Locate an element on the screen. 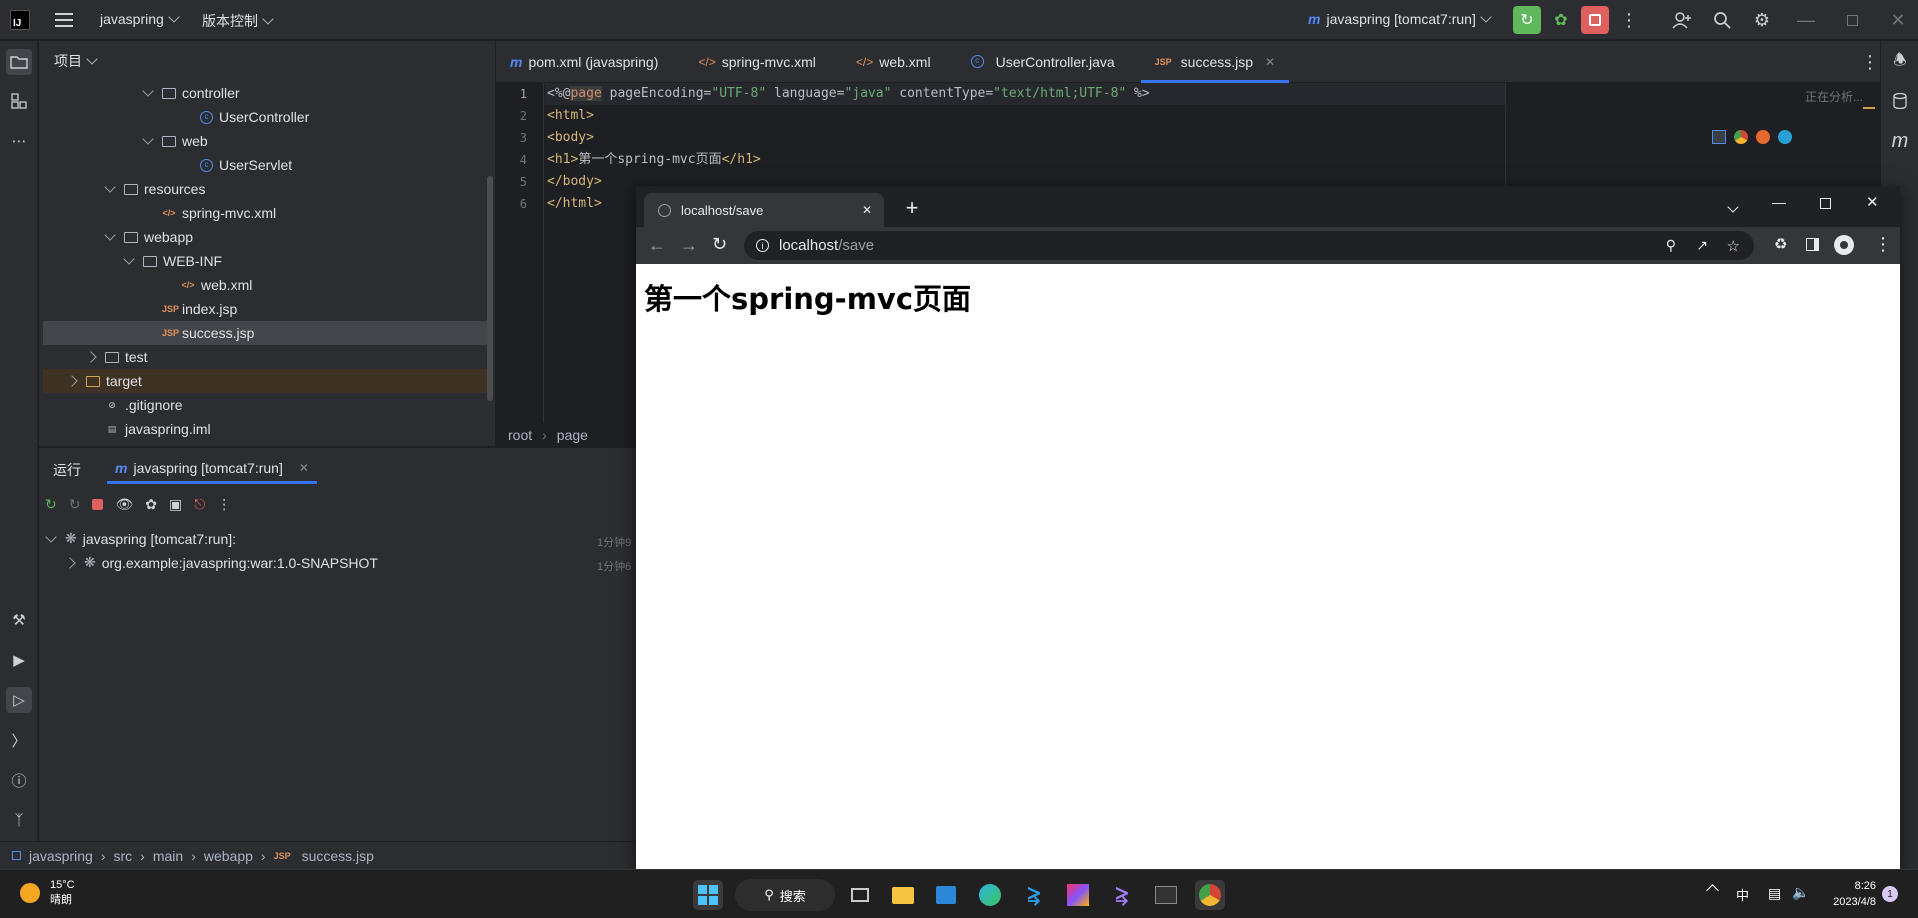  database-icon is located at coordinates (1900, 101).